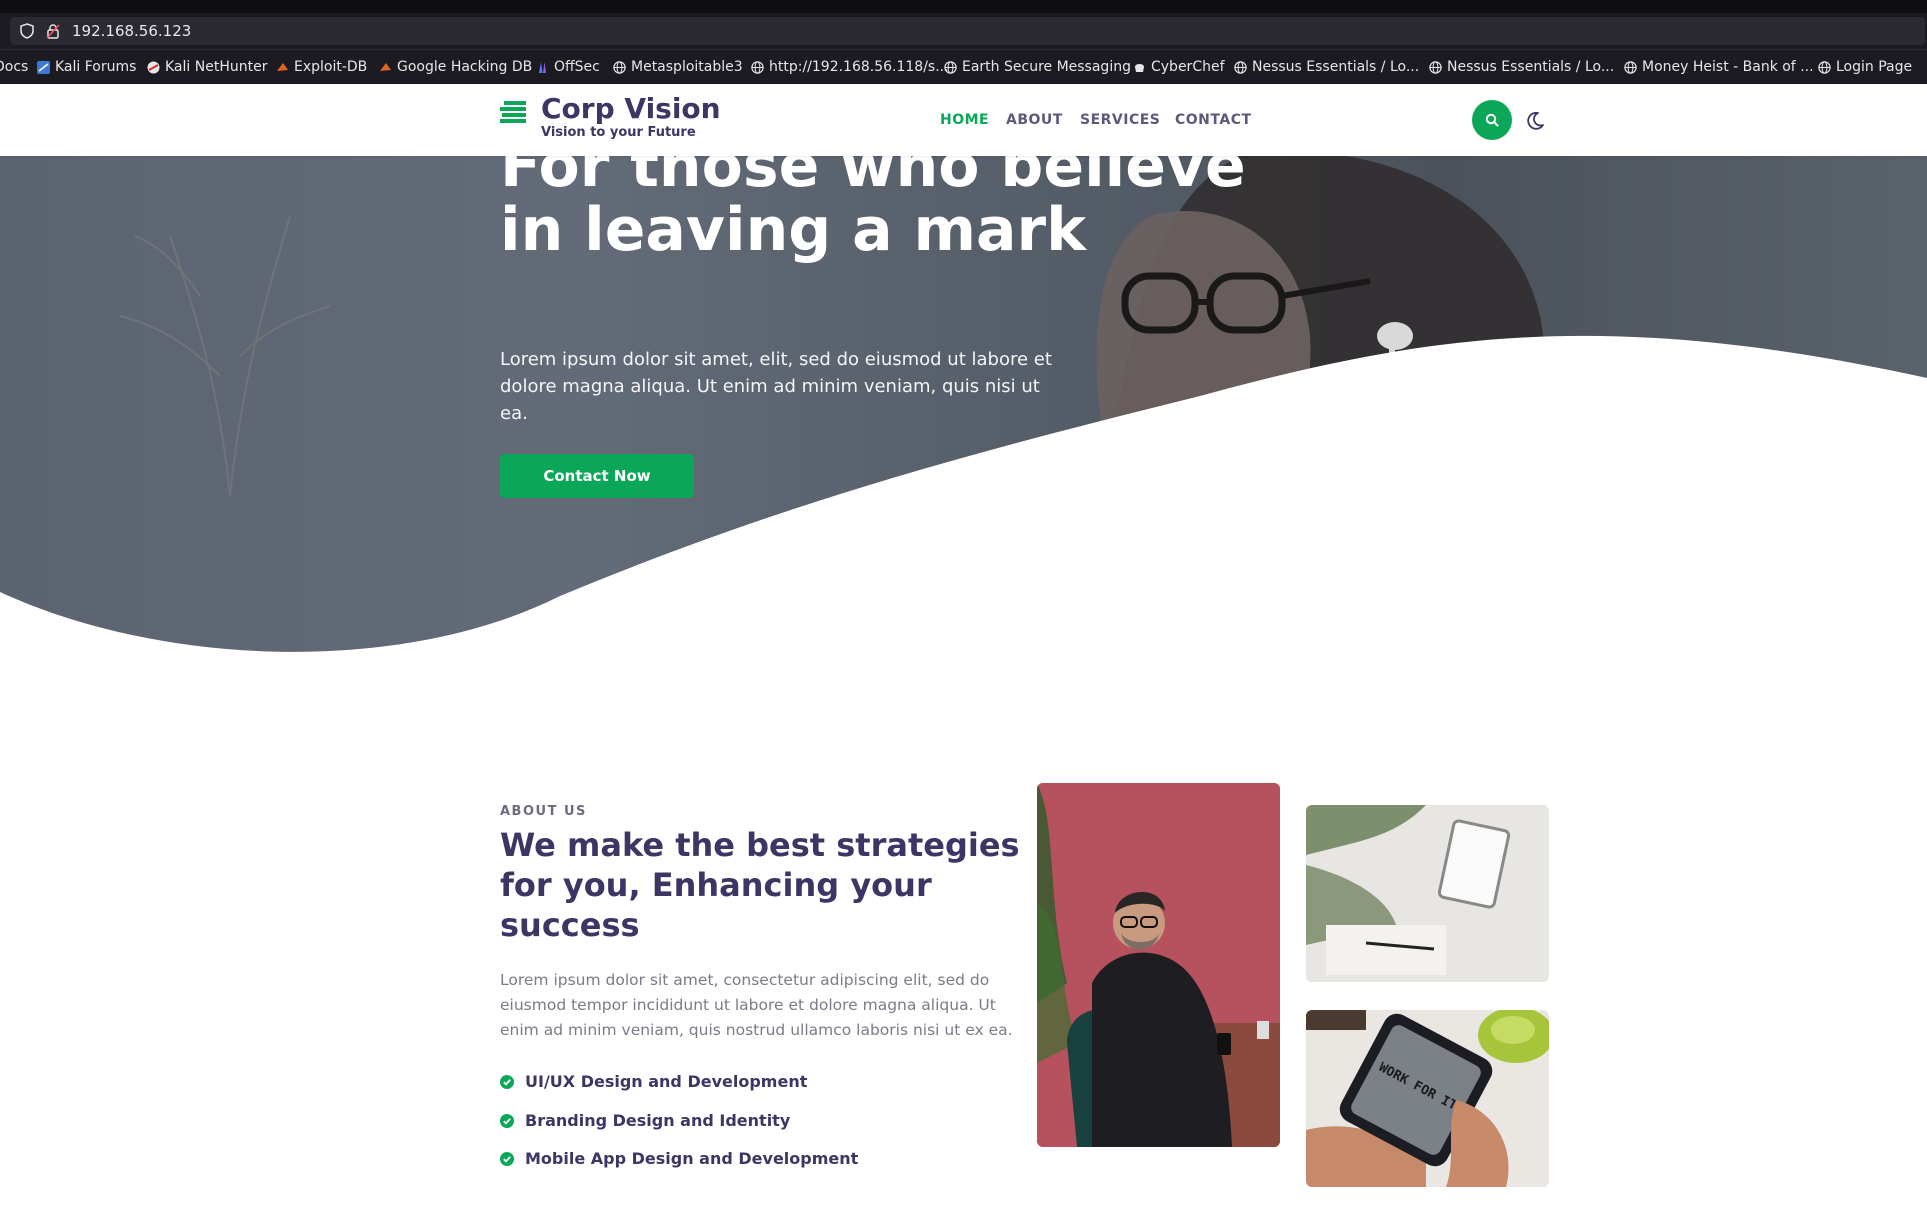 The height and width of the screenshot is (1216, 1927). What do you see at coordinates (465, 67) in the screenshot?
I see `bookmark-label: Google Hacking DB` at bounding box center [465, 67].